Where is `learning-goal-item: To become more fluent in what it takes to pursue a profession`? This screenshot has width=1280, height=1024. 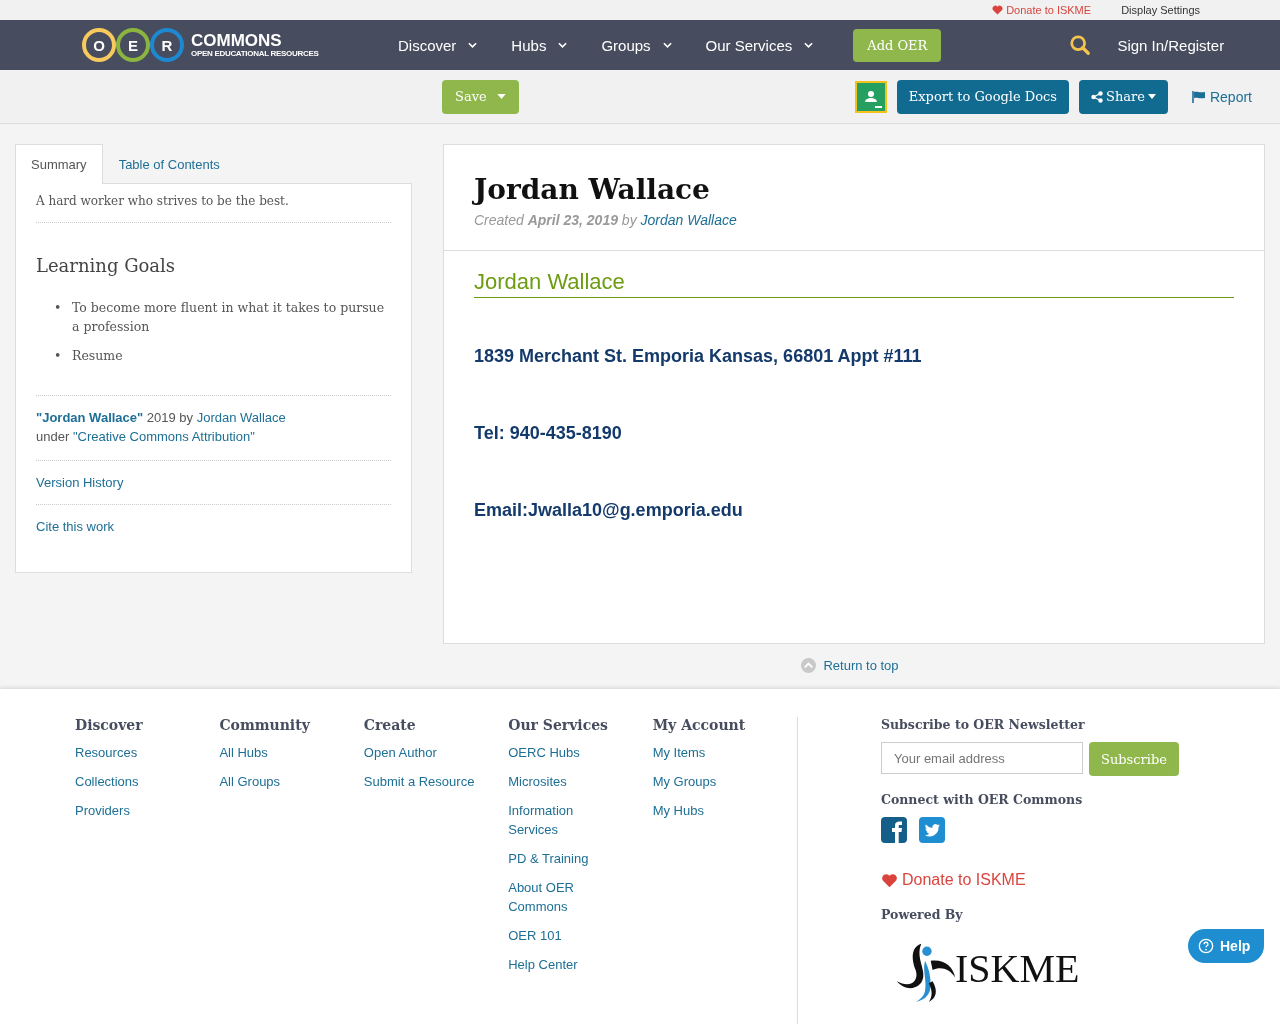
learning-goal-item: To become more fluent in what it takes to pursue a profession is located at coordinates (229, 317).